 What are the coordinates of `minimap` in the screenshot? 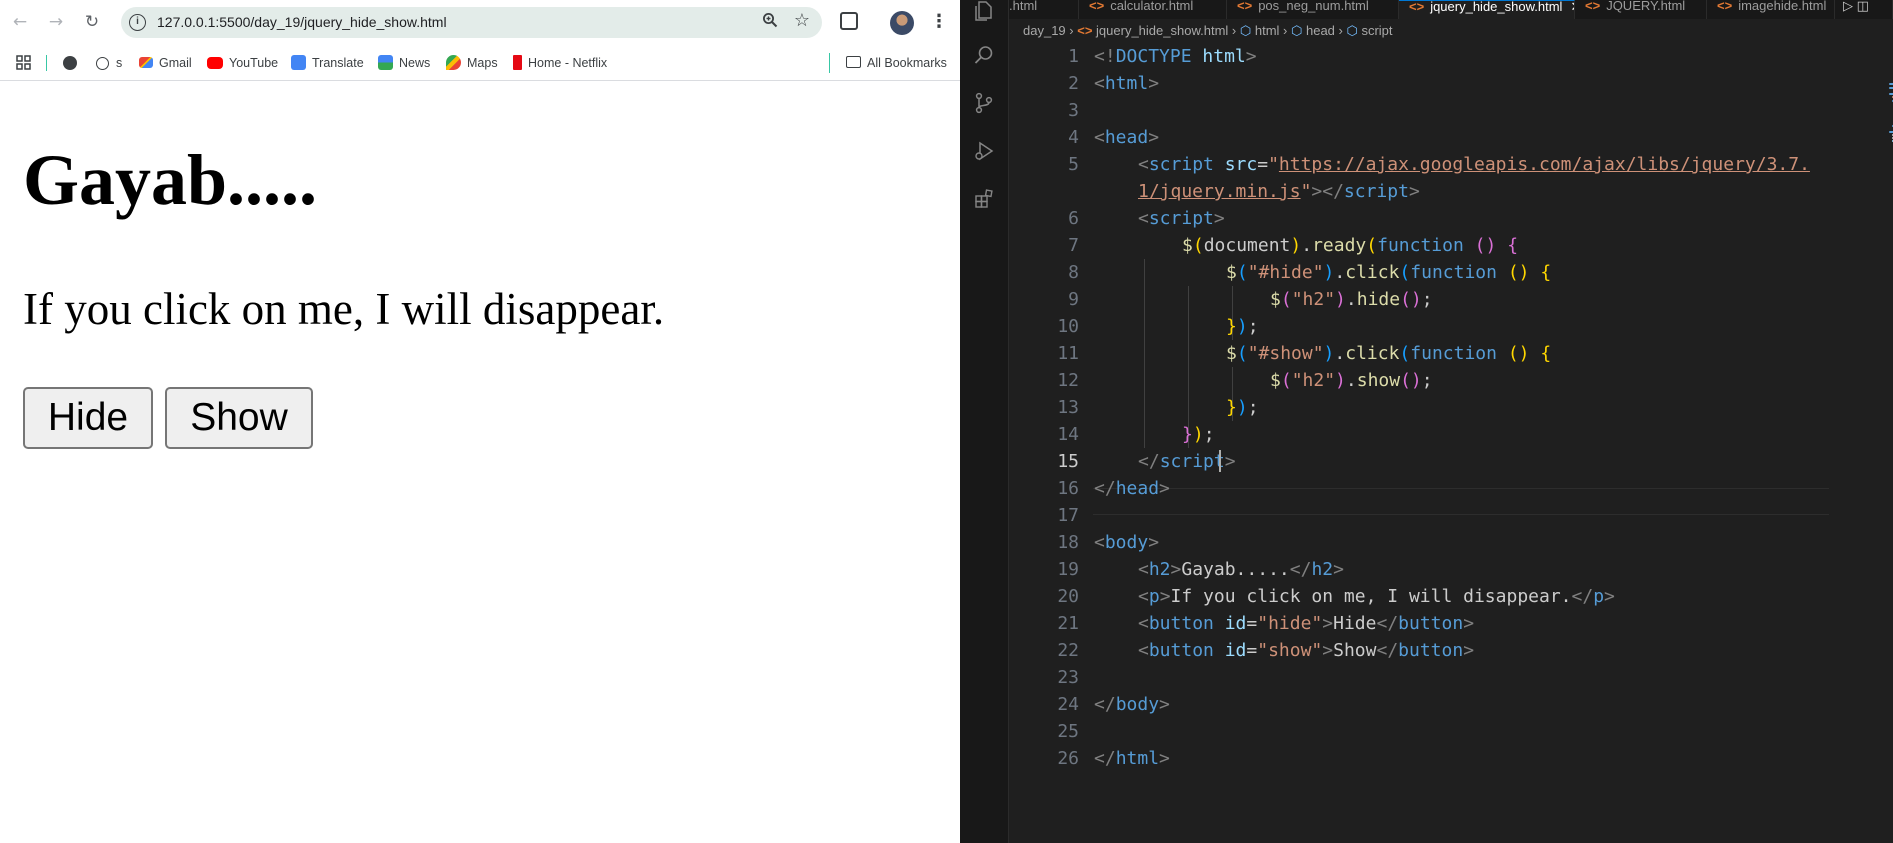 It's located at (1891, 113).